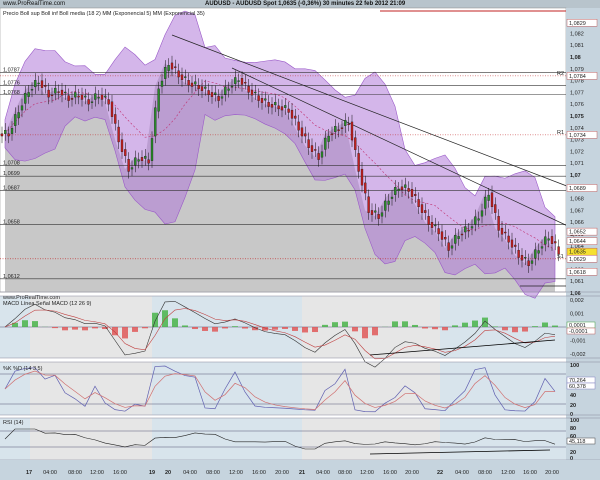  What do you see at coordinates (577, 315) in the screenshot?
I see `macd-tick: 0,001` at bounding box center [577, 315].